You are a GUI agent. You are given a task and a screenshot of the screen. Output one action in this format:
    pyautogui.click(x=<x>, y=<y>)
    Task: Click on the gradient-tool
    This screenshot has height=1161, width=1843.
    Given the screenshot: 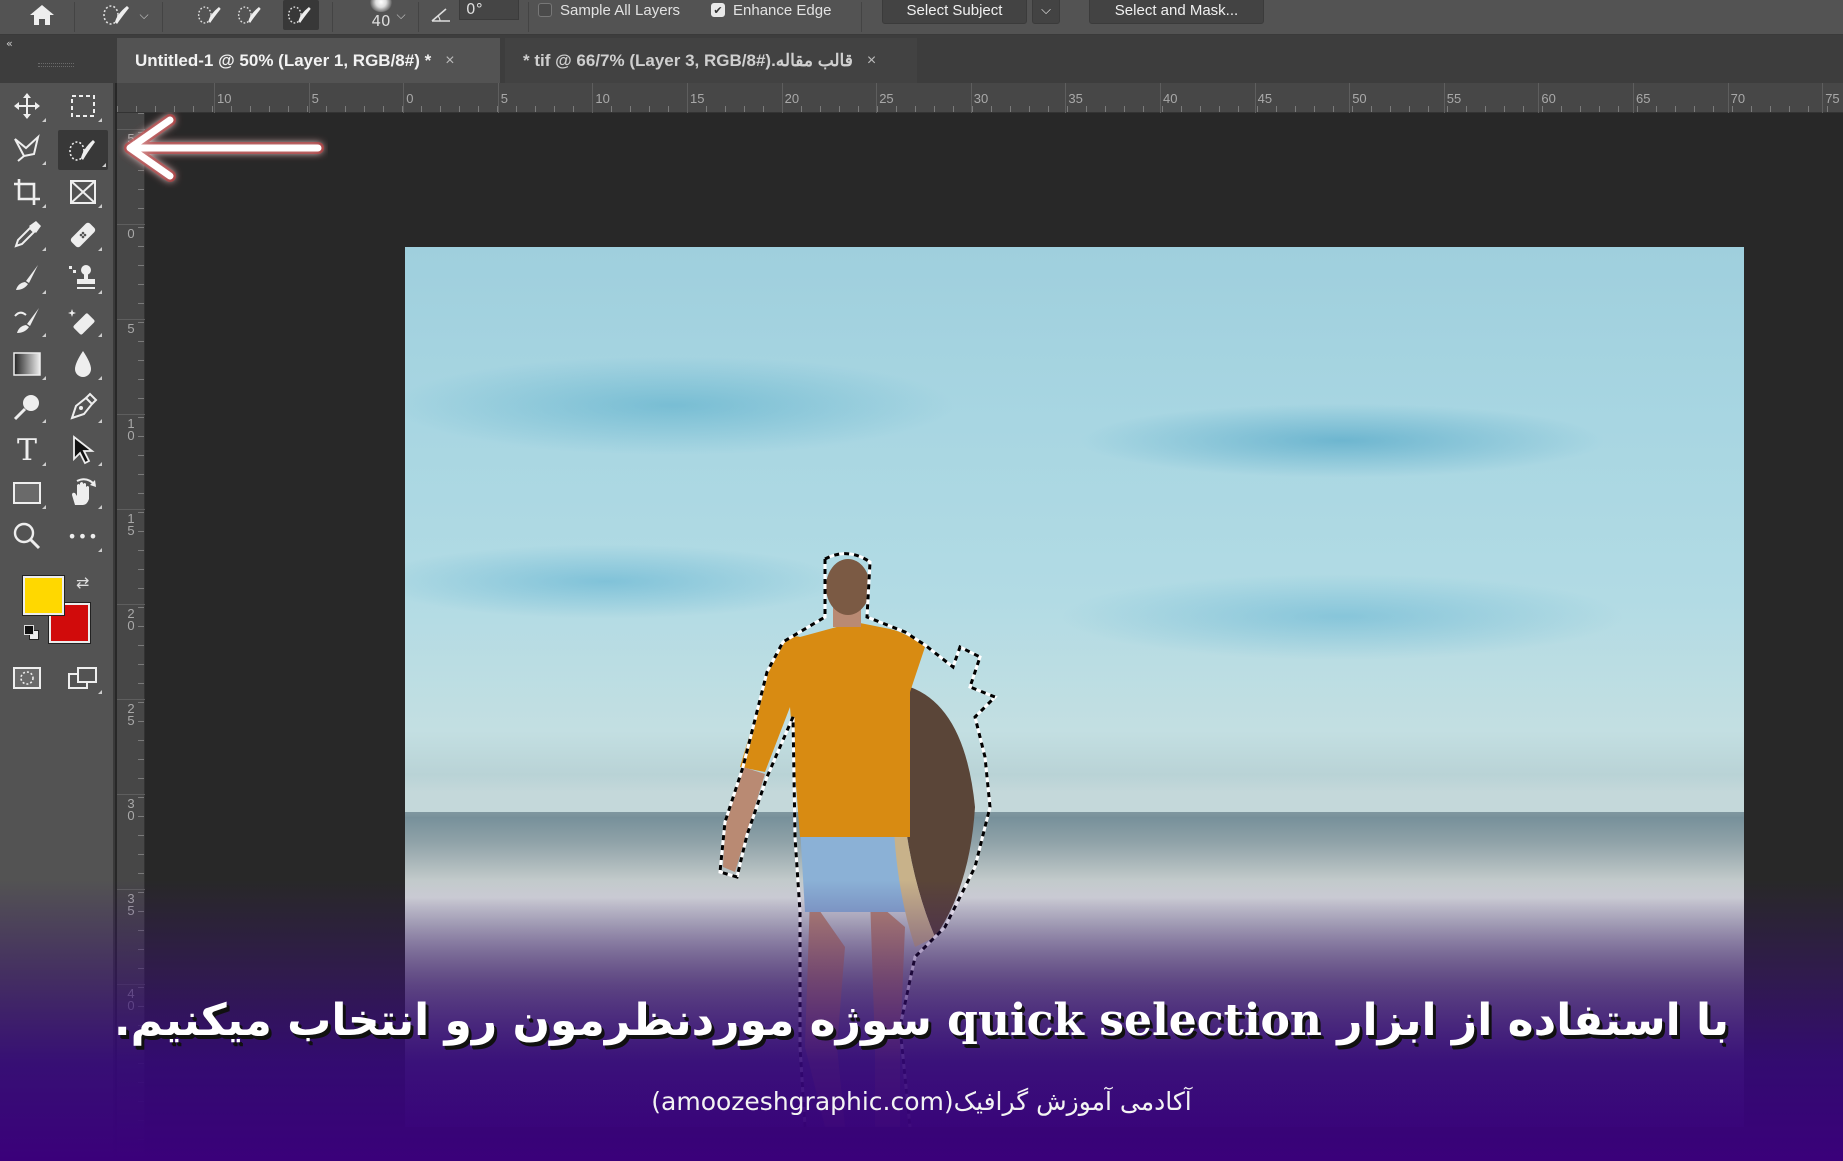 What is the action you would take?
    pyautogui.click(x=27, y=364)
    